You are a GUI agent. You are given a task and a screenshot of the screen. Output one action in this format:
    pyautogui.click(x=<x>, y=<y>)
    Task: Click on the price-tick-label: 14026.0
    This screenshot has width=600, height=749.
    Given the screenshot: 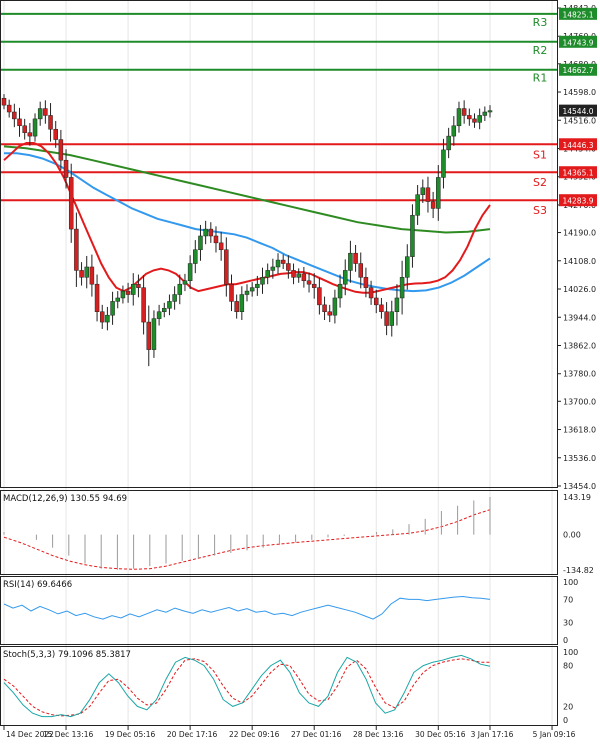 What is the action you would take?
    pyautogui.click(x=579, y=289)
    